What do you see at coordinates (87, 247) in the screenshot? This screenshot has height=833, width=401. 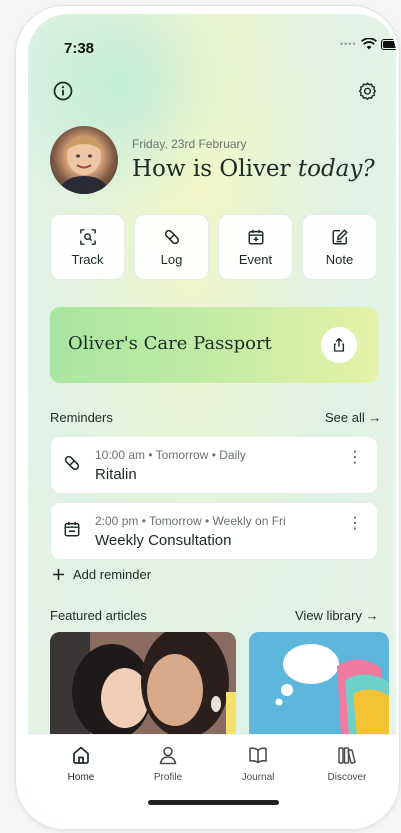 I see `track-button: Track` at bounding box center [87, 247].